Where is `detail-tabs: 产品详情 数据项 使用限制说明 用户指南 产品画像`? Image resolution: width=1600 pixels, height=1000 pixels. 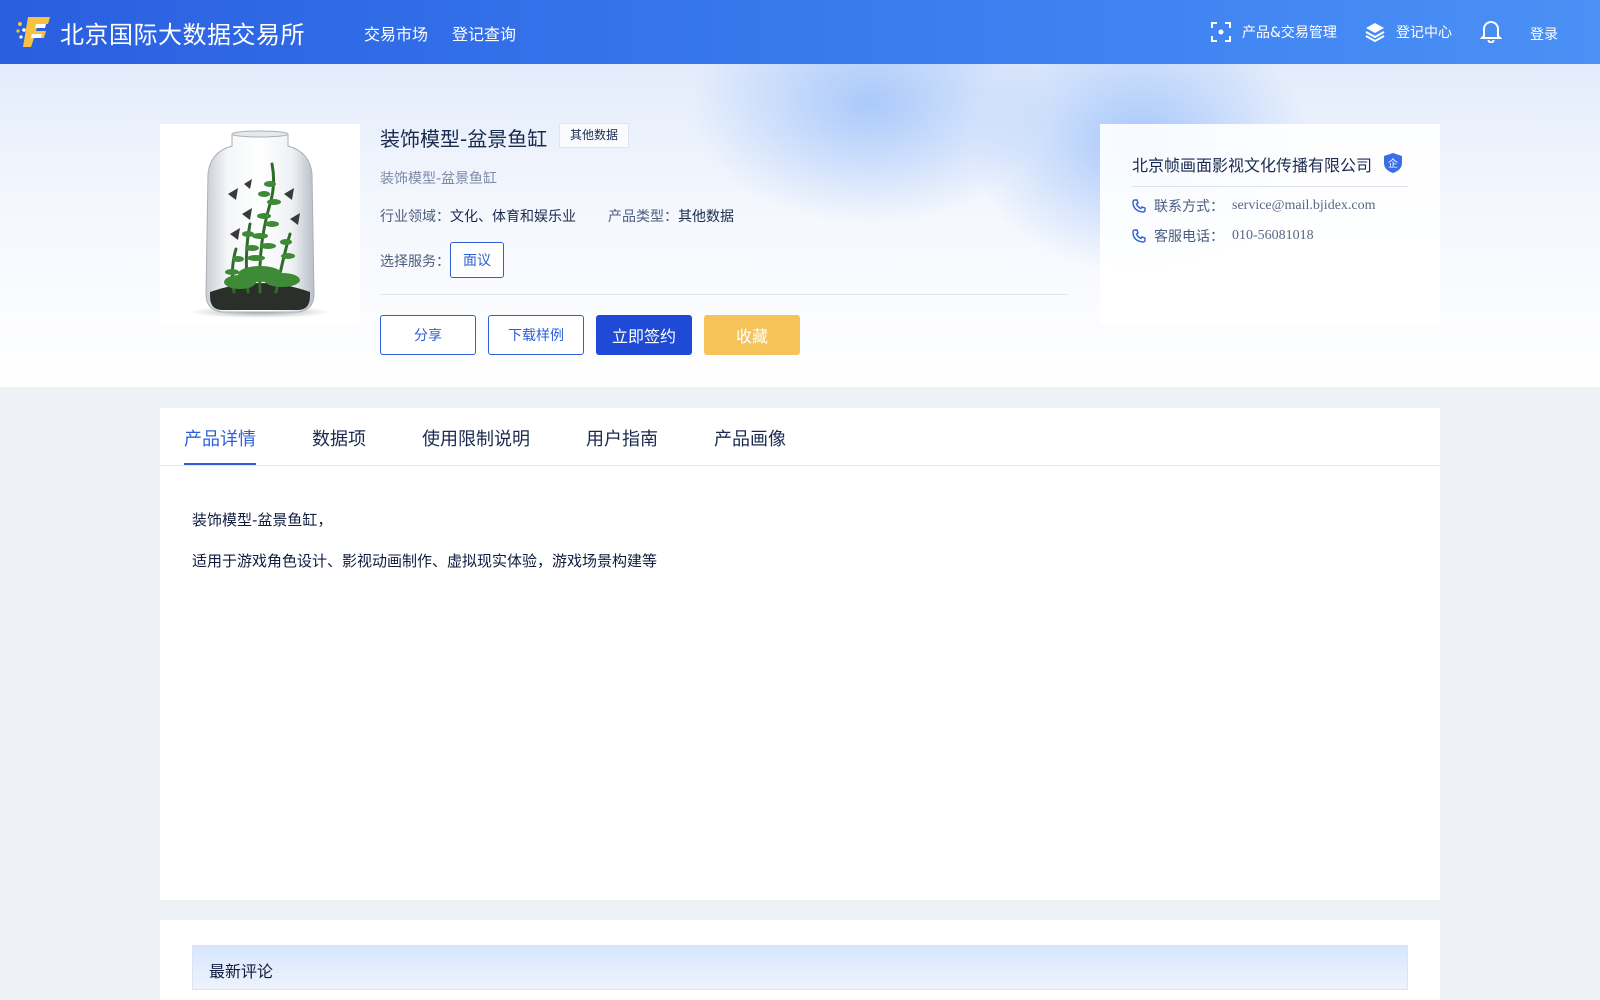
detail-tabs: 产品详情 数据项 使用限制说明 用户指南 产品画像 is located at coordinates (800, 437).